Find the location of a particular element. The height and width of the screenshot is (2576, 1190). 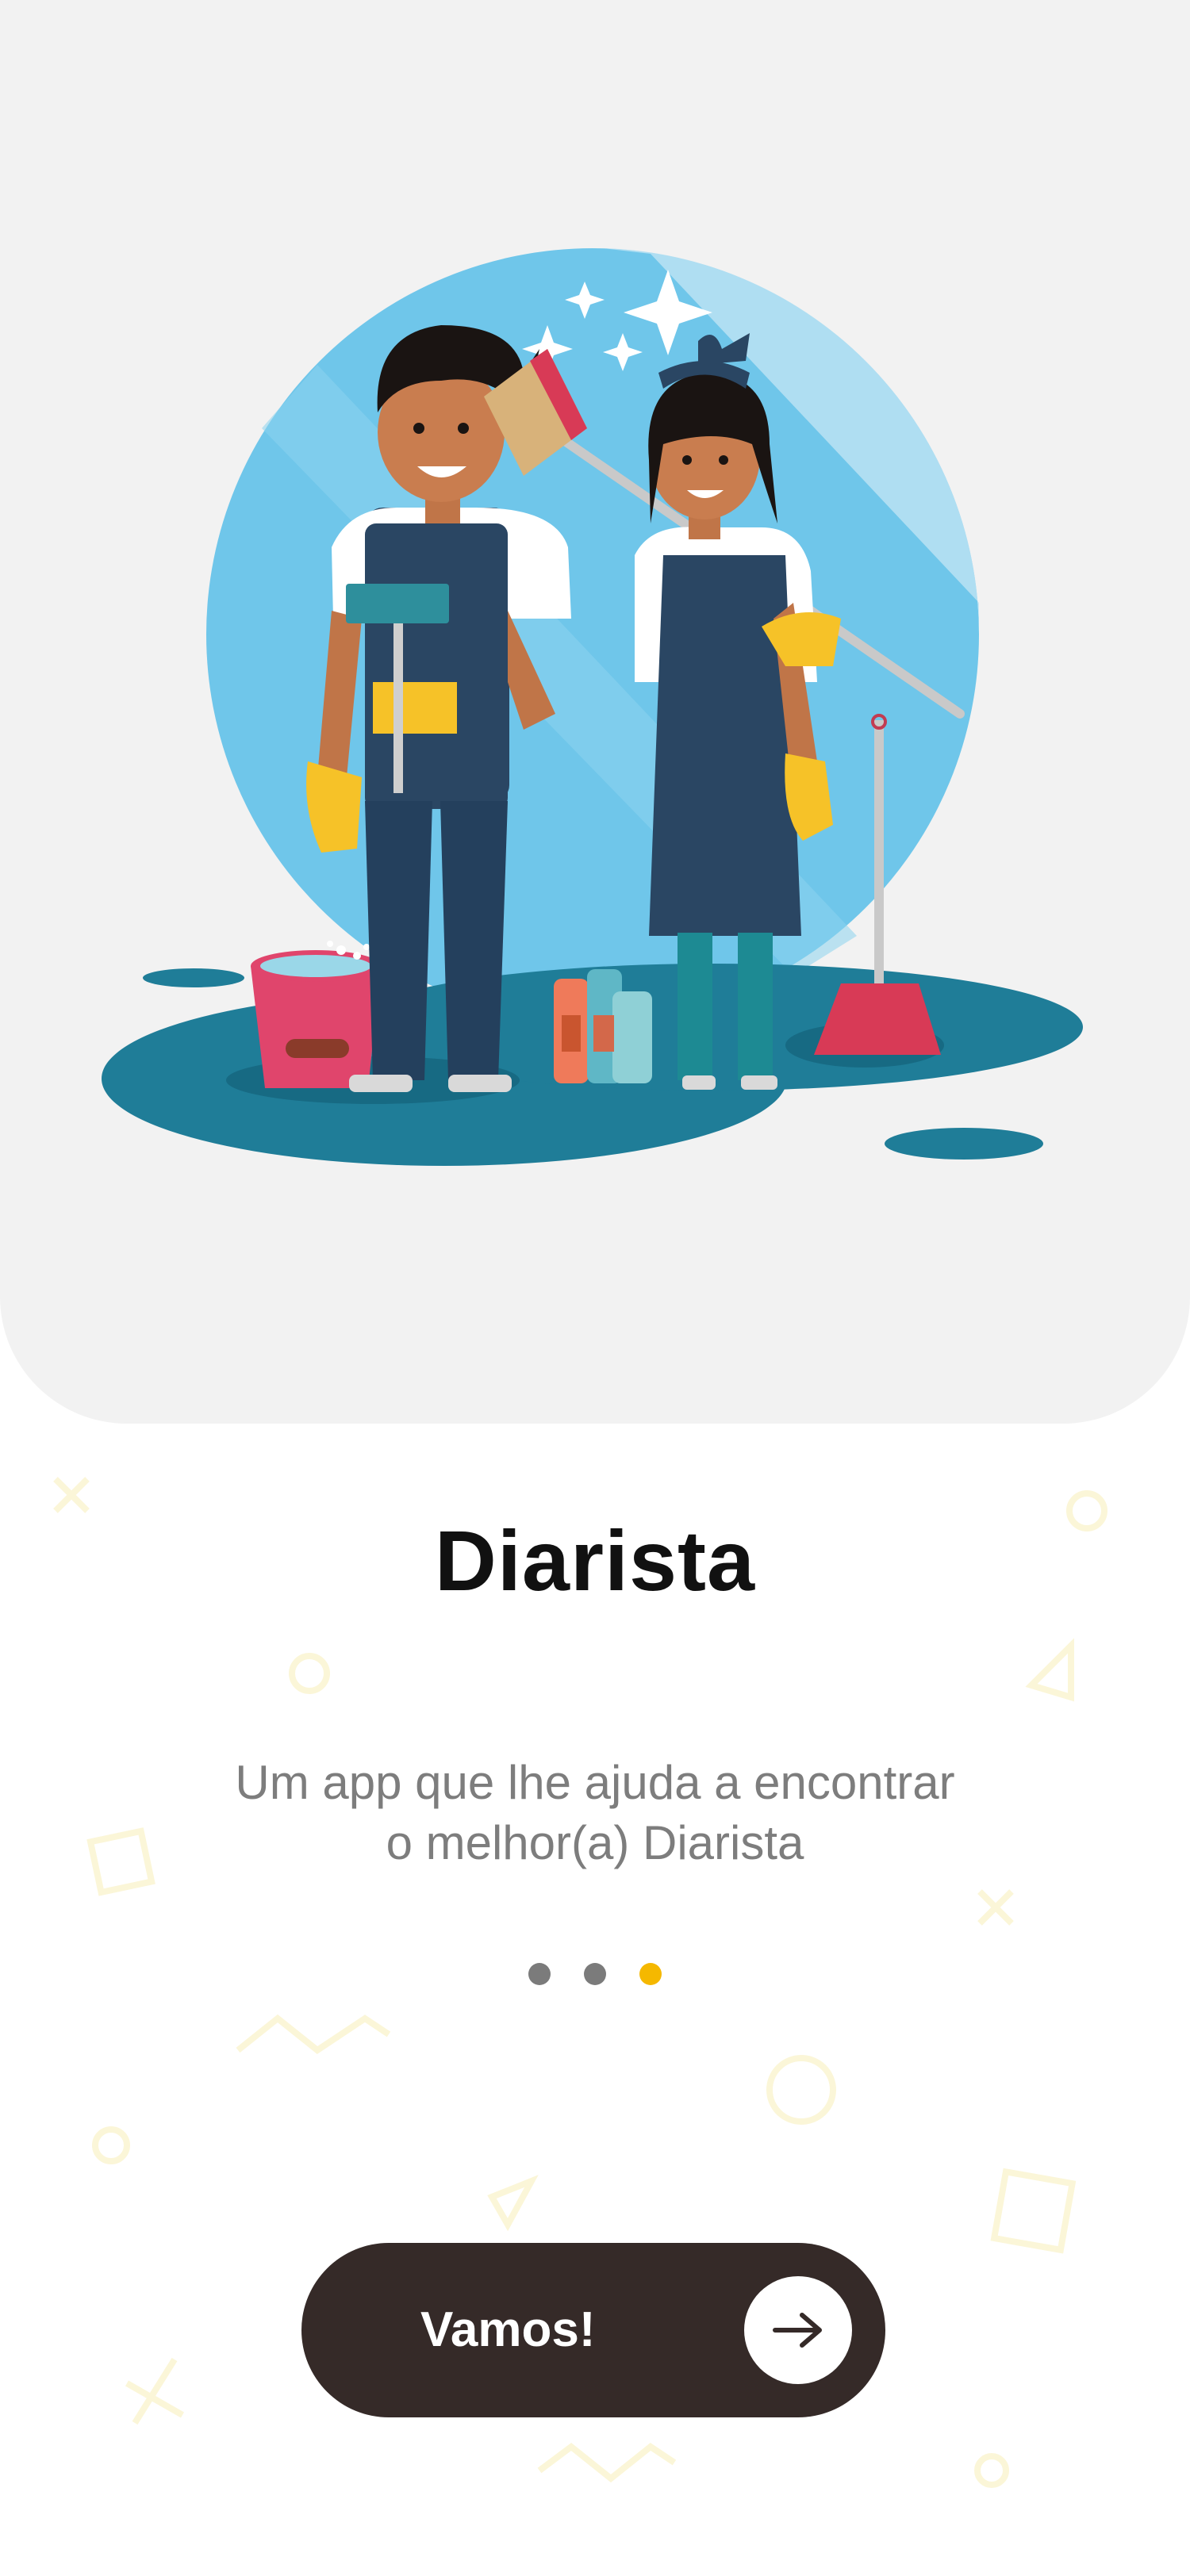

subtitle-line-2: o melhor(a) Diarista is located at coordinates (595, 1842).